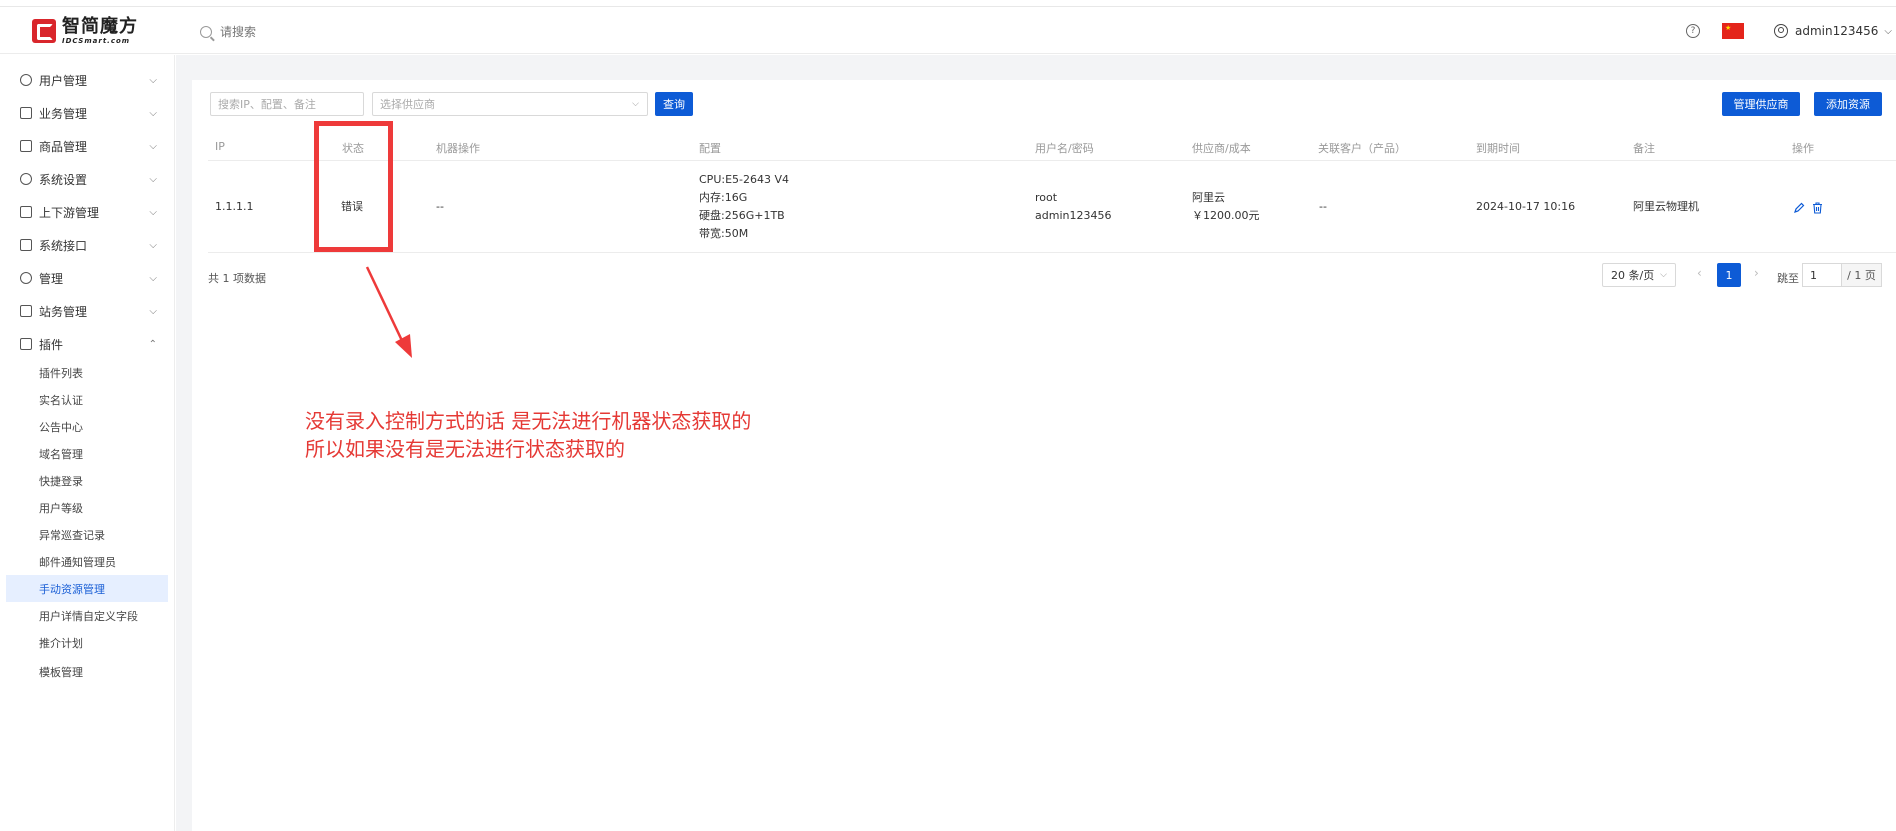 This screenshot has height=831, width=1896. What do you see at coordinates (87, 561) in the screenshot?
I see `sidebar-subitem-email-admin: 邮件通知管理员` at bounding box center [87, 561].